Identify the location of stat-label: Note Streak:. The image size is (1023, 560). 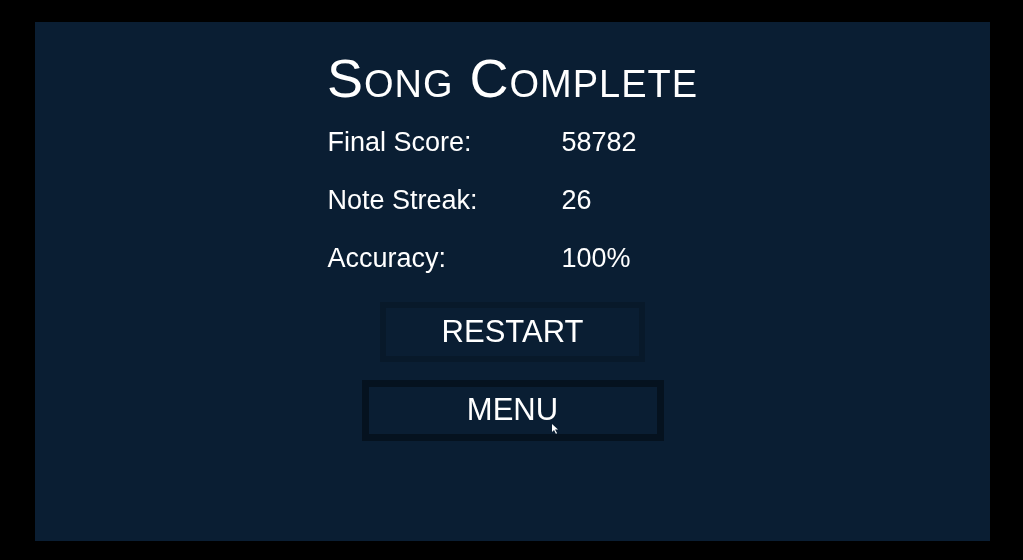
(403, 200).